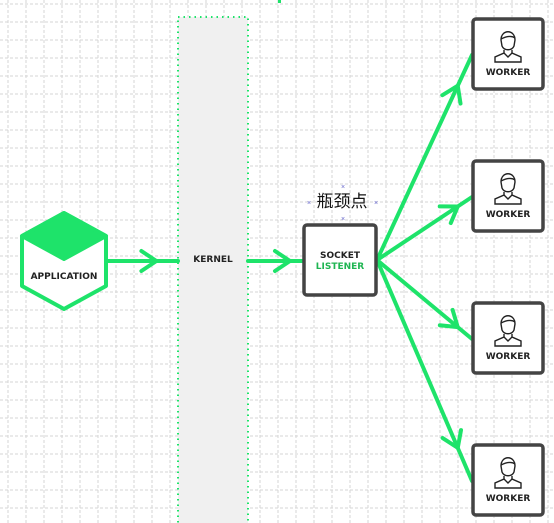 Image resolution: width=554 pixels, height=523 pixels. Describe the element at coordinates (64, 277) in the screenshot. I see `application-label: APPLICATION` at that location.